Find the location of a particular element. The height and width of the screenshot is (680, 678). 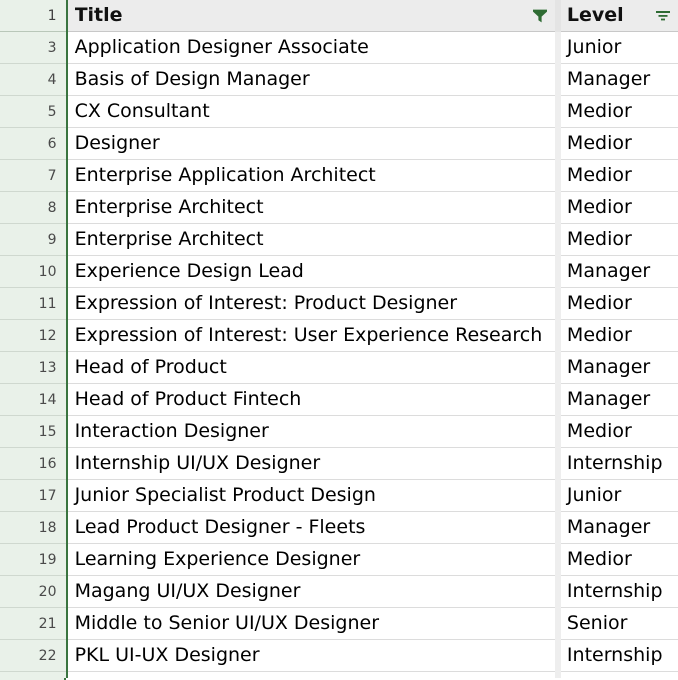

row-number: 16 is located at coordinates (34, 463).